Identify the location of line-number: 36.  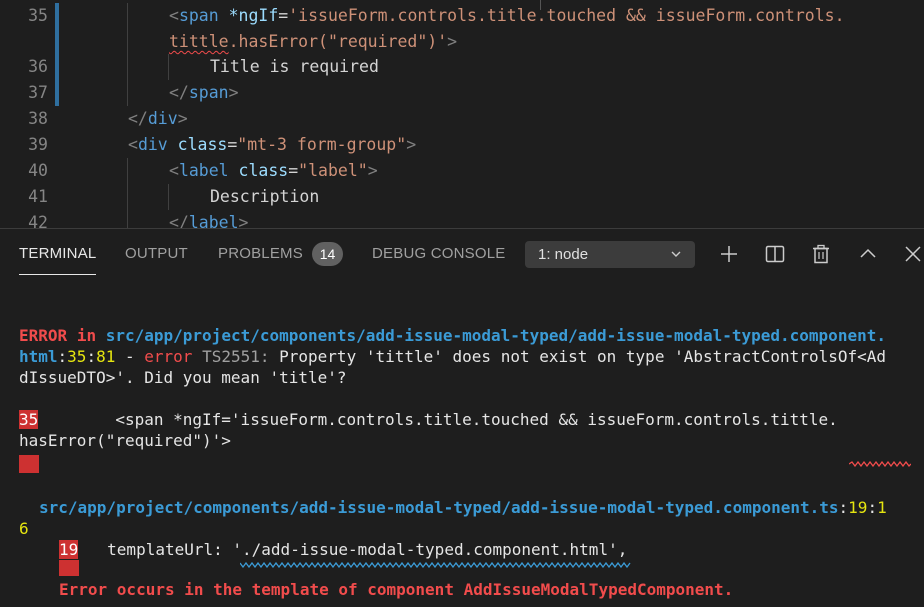
(38, 66).